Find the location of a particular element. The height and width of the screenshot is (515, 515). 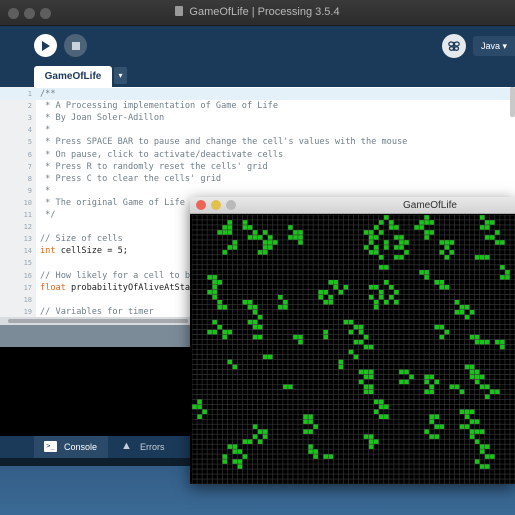

stop-button is located at coordinates (75, 45).